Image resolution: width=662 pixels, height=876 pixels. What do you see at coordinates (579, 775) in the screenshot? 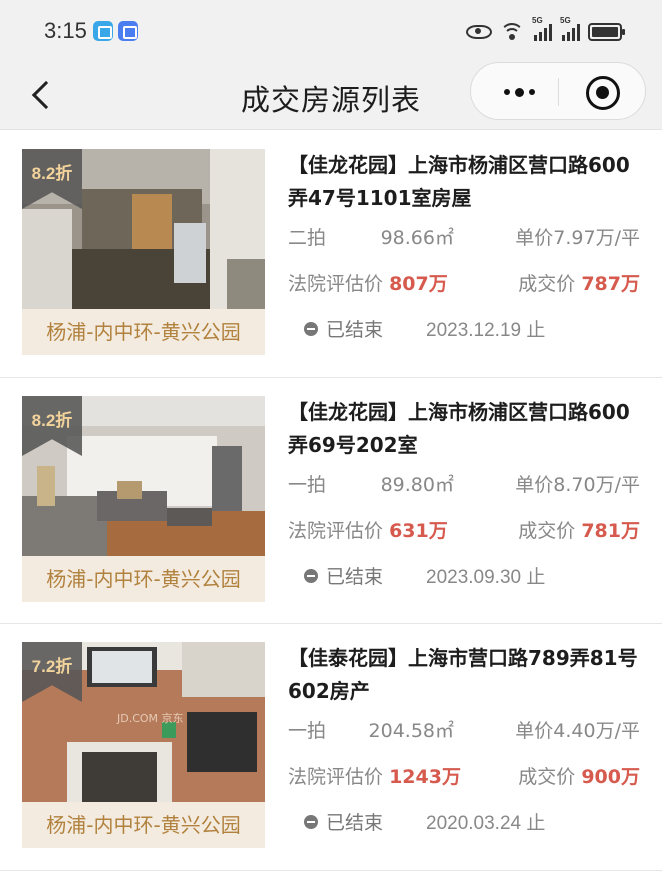
I see `deal-price: 成交价 900万` at bounding box center [579, 775].